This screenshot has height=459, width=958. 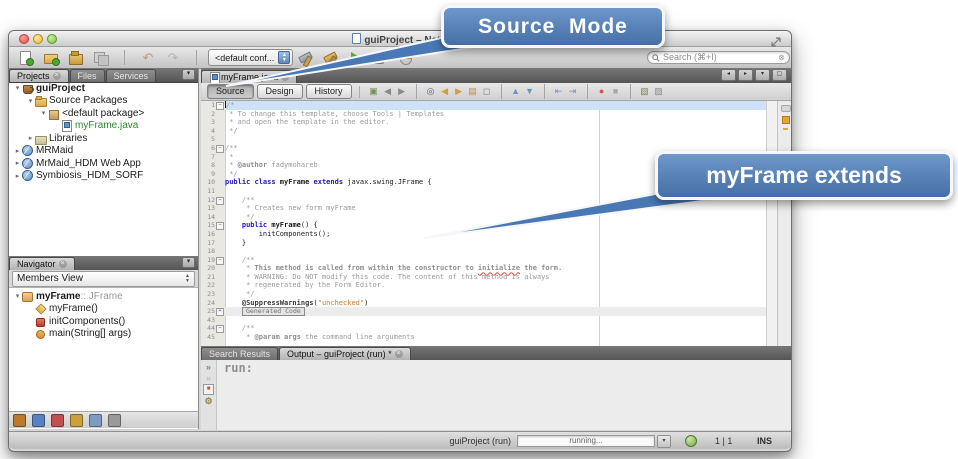 I want to click on debug-icon, so click(x=381, y=58).